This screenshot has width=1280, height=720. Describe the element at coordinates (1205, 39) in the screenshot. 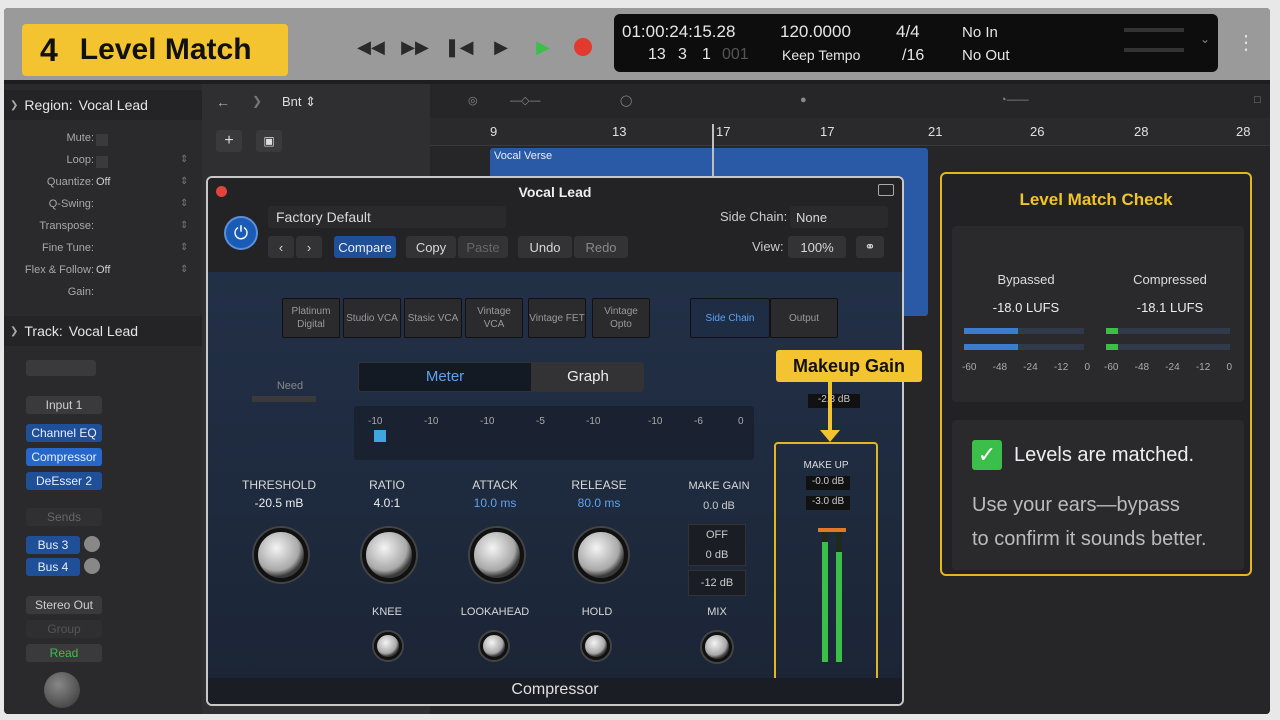

I see `chevron-down-icon: ⌄` at that location.